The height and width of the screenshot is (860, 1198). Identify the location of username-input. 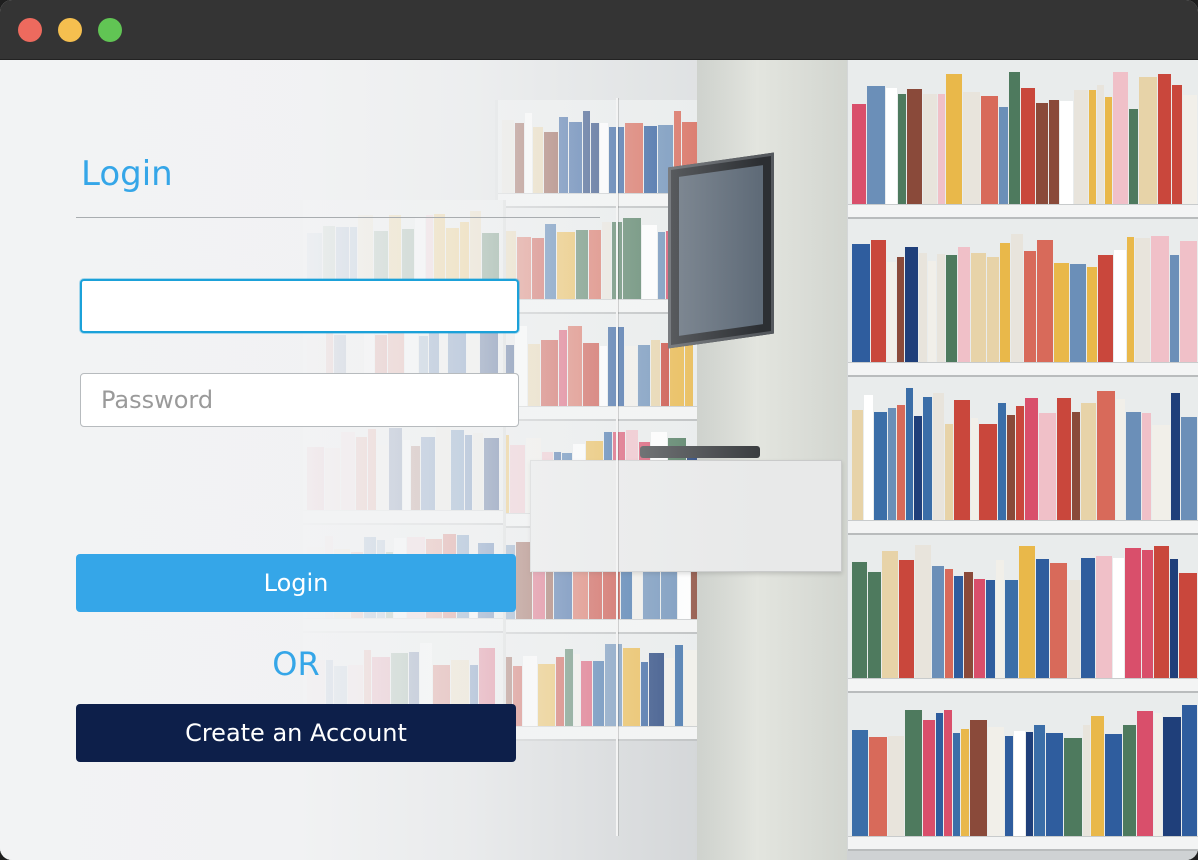
(299, 306).